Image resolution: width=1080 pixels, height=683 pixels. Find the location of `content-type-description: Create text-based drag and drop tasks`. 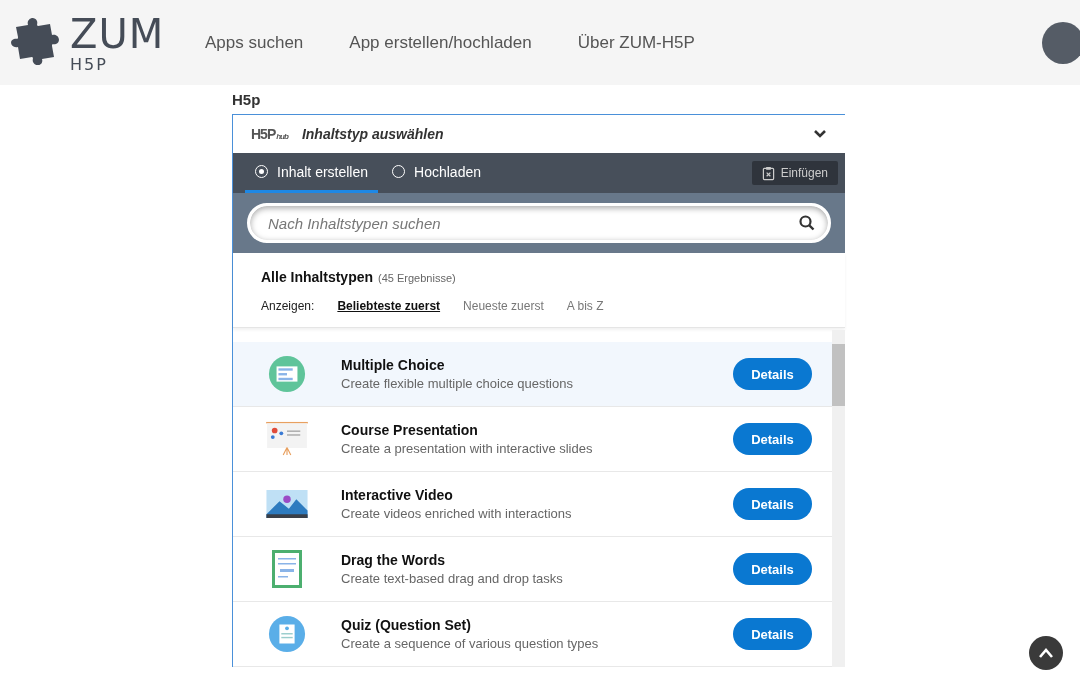

content-type-description: Create text-based drag and drop tasks is located at coordinates (452, 578).